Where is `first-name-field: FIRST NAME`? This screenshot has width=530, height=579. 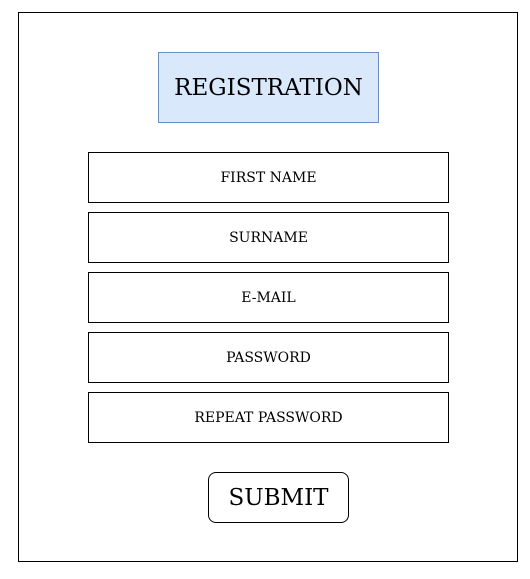
first-name-field: FIRST NAME is located at coordinates (268, 177).